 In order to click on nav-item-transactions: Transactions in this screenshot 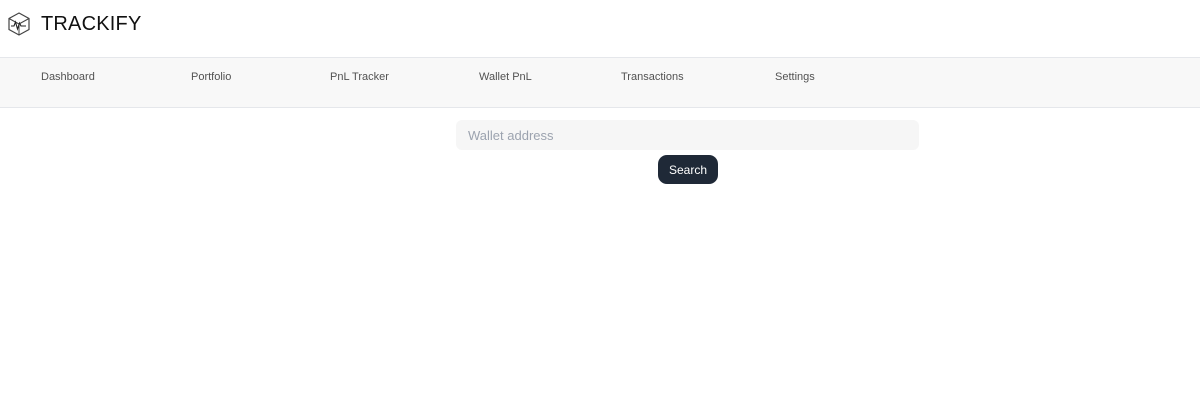, I will do `click(652, 77)`.